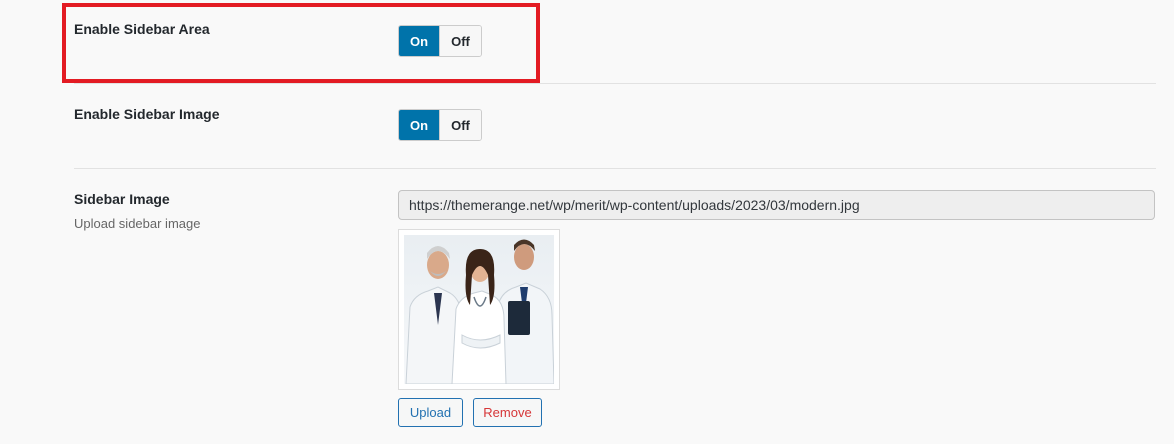 The width and height of the screenshot is (1174, 444). Describe the element at coordinates (122, 199) in the screenshot. I see `sidebar-image-label: Sidebar Image` at that location.